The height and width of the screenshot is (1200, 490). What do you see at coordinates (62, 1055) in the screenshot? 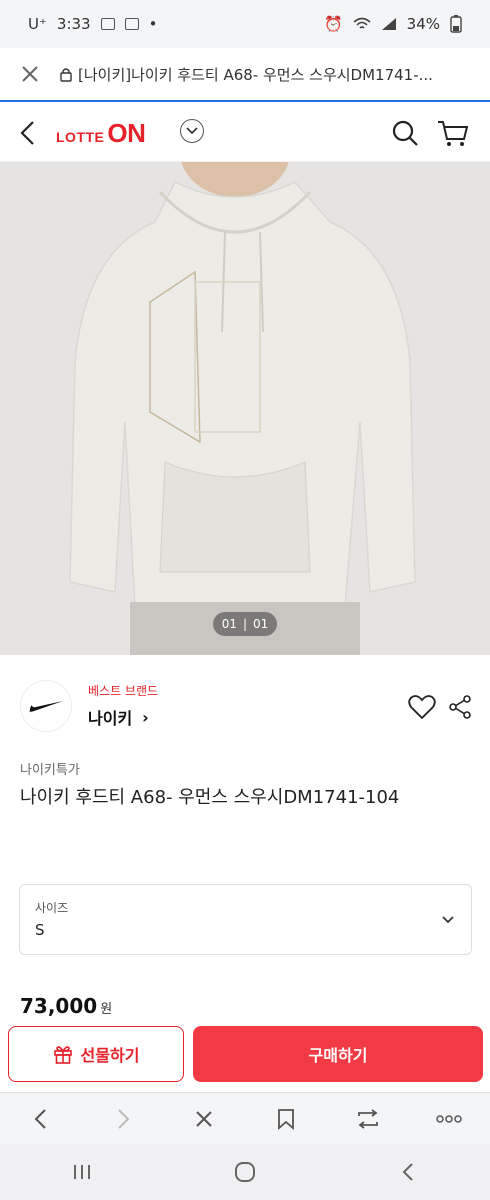
I see `gift-icon` at bounding box center [62, 1055].